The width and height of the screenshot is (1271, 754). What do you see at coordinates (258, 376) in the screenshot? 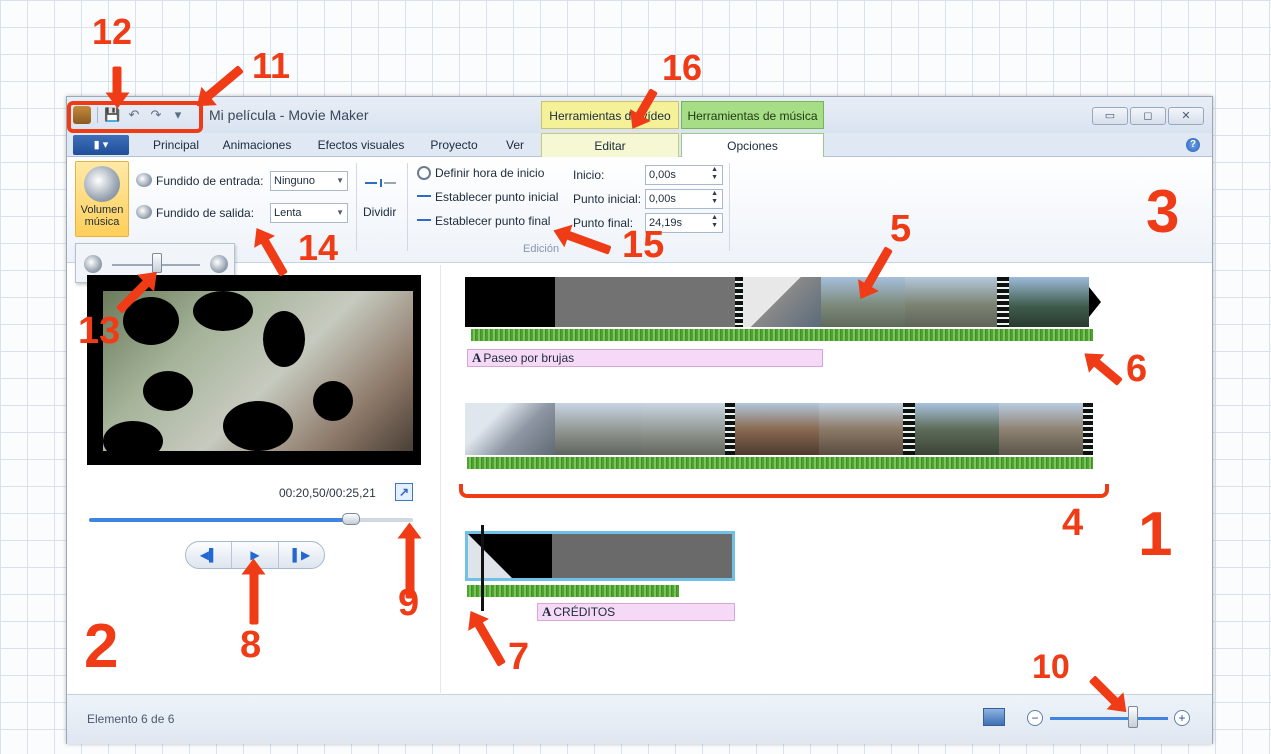
I see `preview-frame` at bounding box center [258, 376].